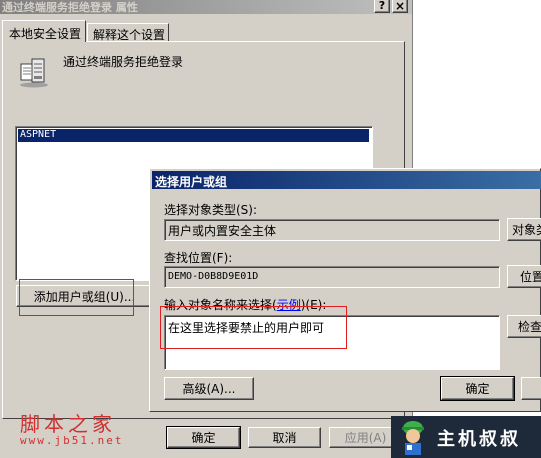 This screenshot has height=458, width=541. Describe the element at coordinates (332, 277) in the screenshot. I see `location-field: DEMO-D0B8D9E01D` at that location.